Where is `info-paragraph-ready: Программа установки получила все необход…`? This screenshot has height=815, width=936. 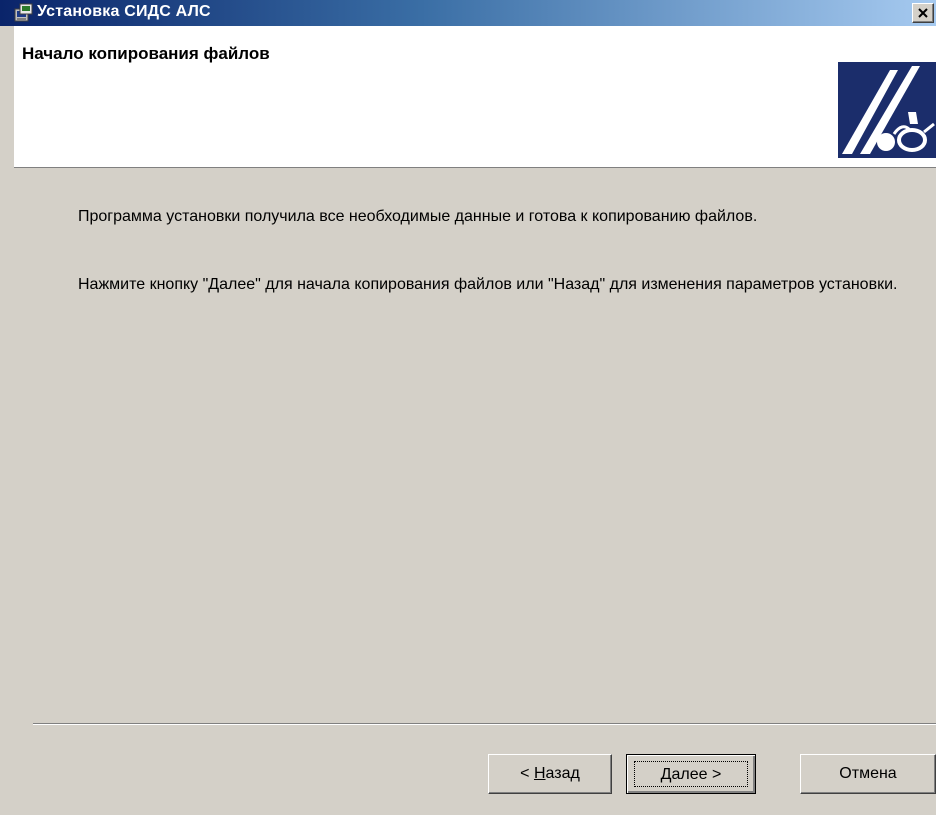 info-paragraph-ready: Программа установки получила все необход… is located at coordinates (418, 216).